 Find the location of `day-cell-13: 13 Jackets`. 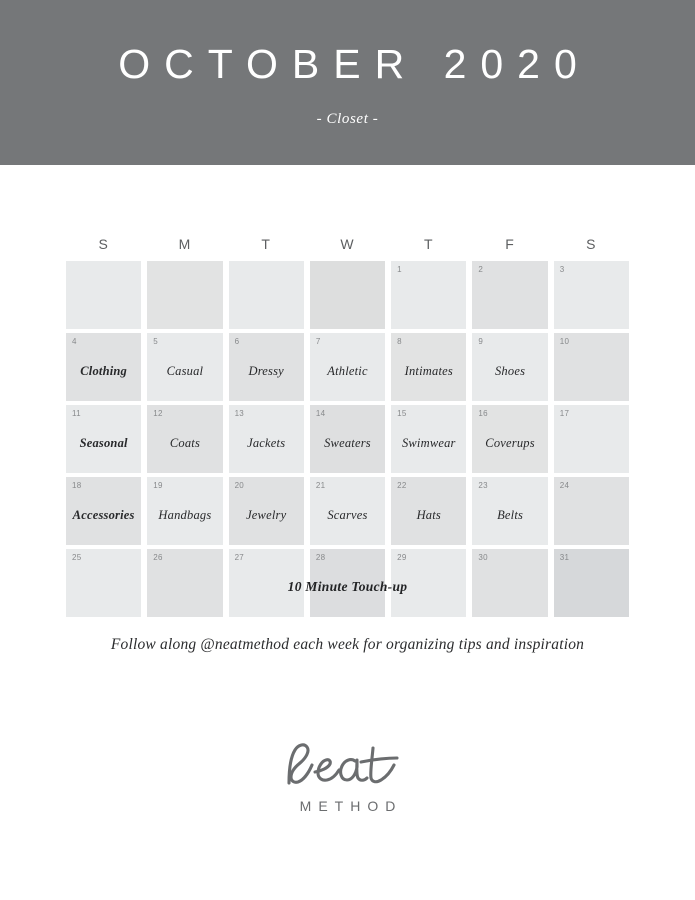

day-cell-13: 13 Jackets is located at coordinates (266, 439).